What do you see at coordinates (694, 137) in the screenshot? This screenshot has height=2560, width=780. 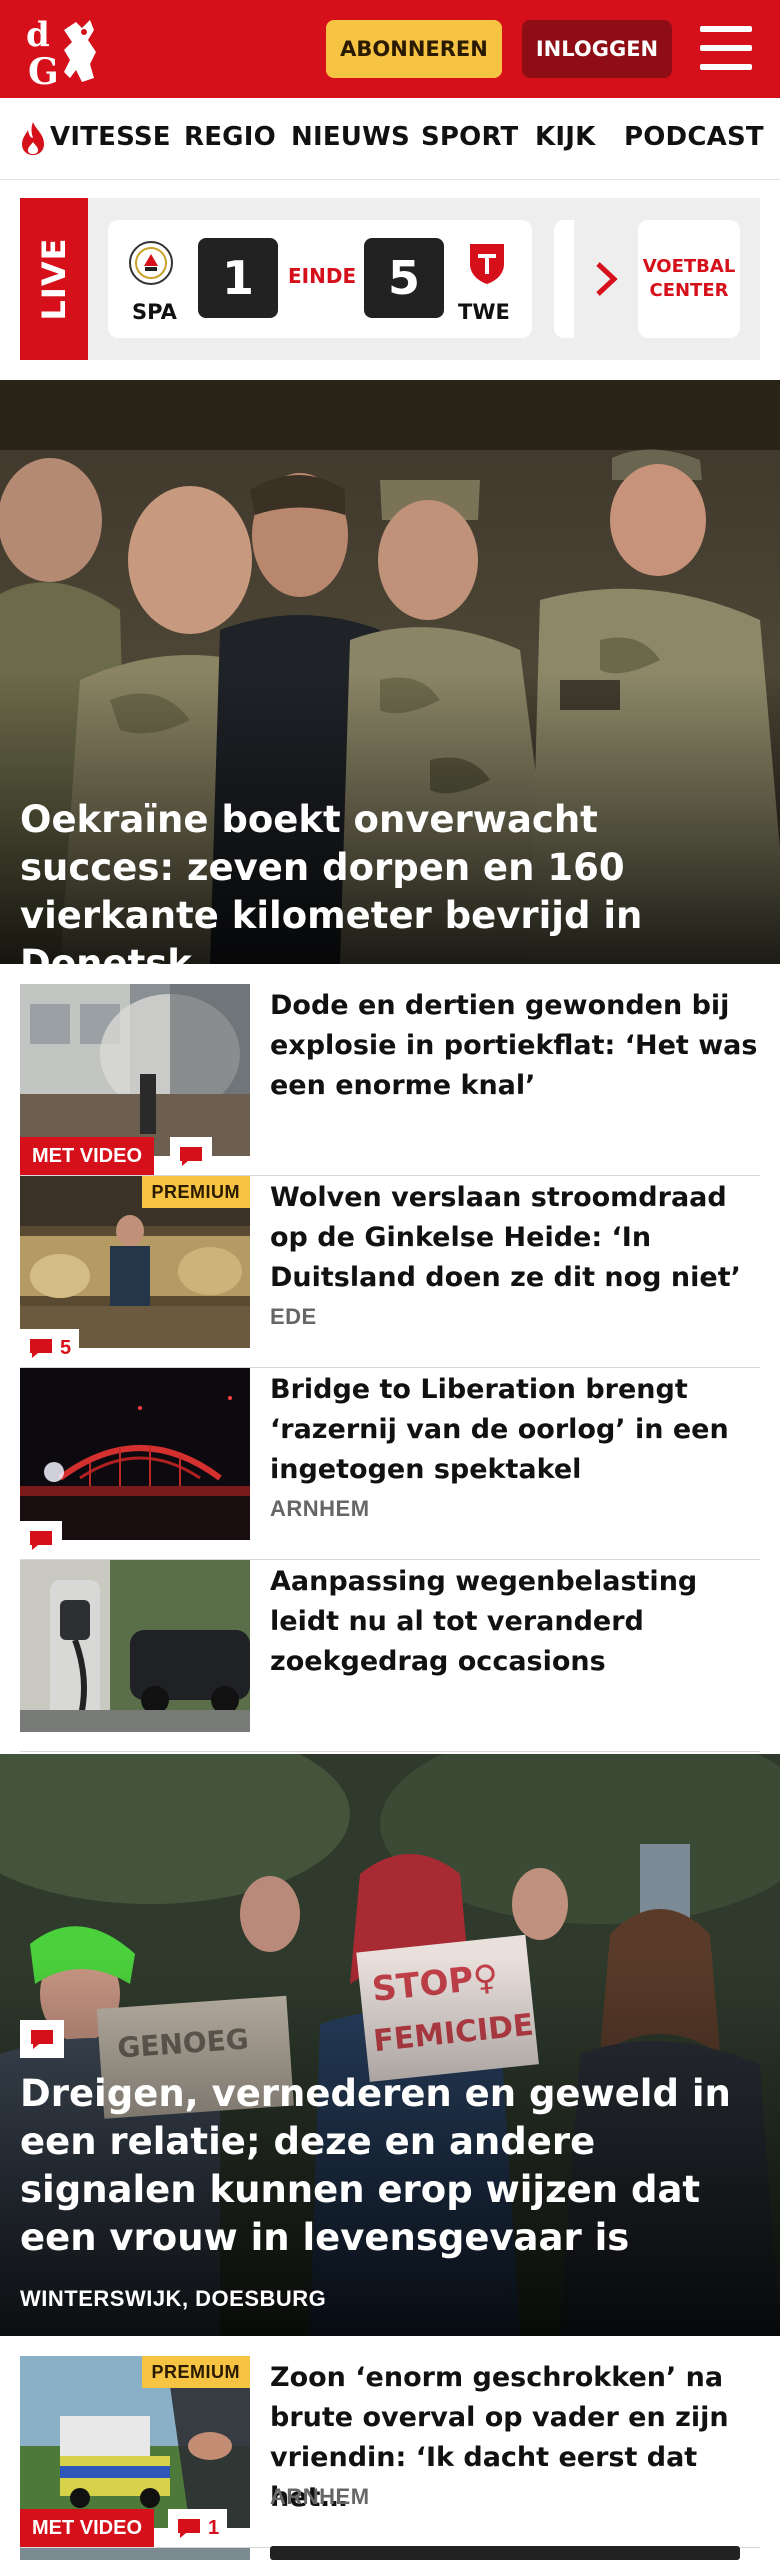 I see `nav-item-podcast: PODCAST` at bounding box center [694, 137].